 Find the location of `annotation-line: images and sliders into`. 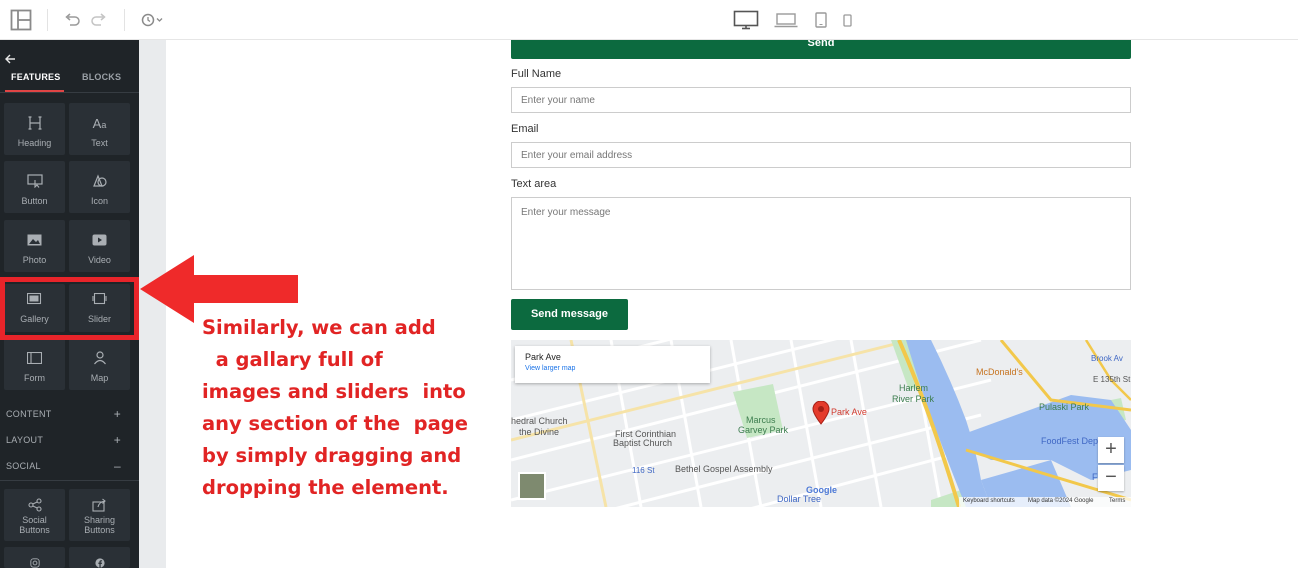

annotation-line: images and sliders into is located at coordinates (334, 391).